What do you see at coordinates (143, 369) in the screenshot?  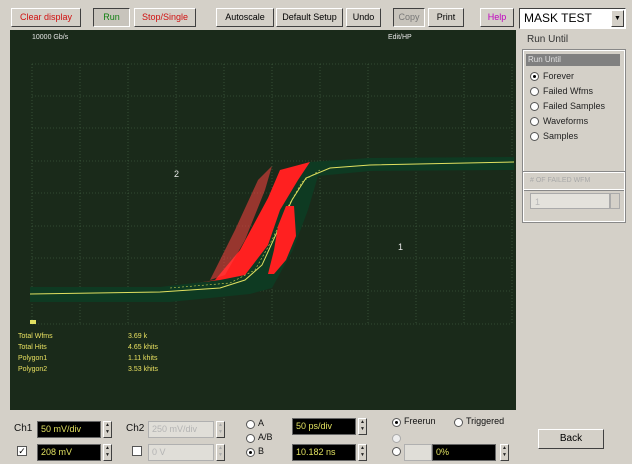 I see `stat-value: 3.53 khits` at bounding box center [143, 369].